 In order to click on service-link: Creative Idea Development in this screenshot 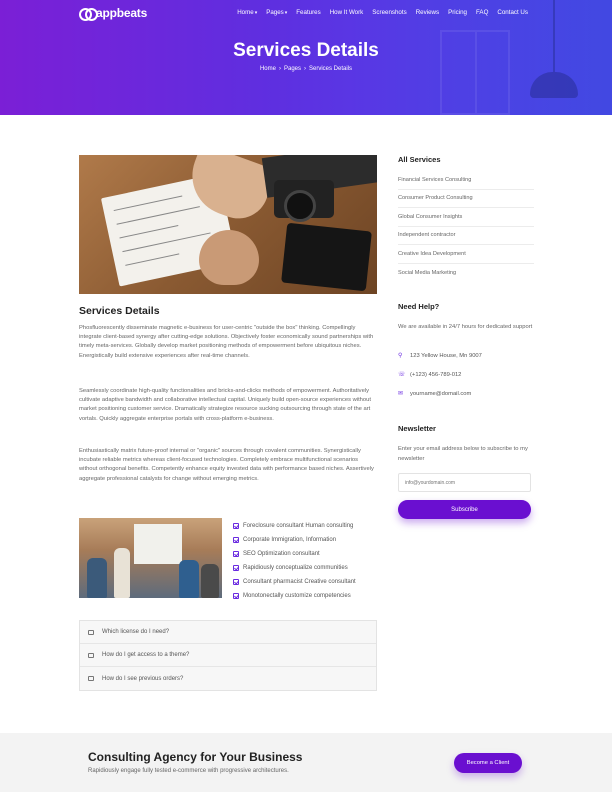, I will do `click(466, 254)`.